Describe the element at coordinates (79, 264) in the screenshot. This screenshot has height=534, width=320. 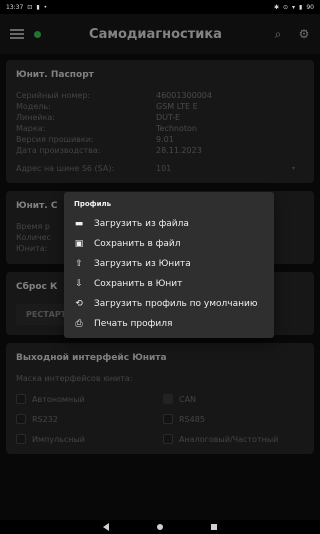
I see `upload-icon: ⇧` at that location.